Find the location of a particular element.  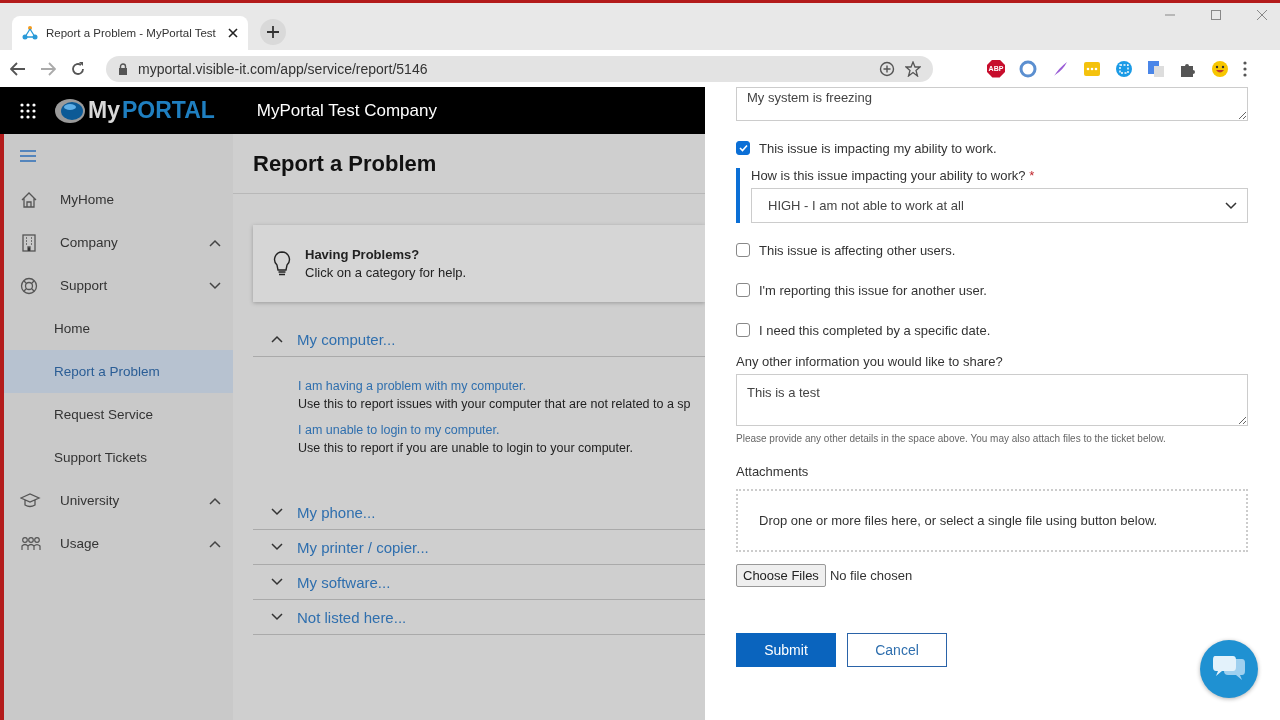

sidebar-subitem: Support Tickets is located at coordinates (118, 457).